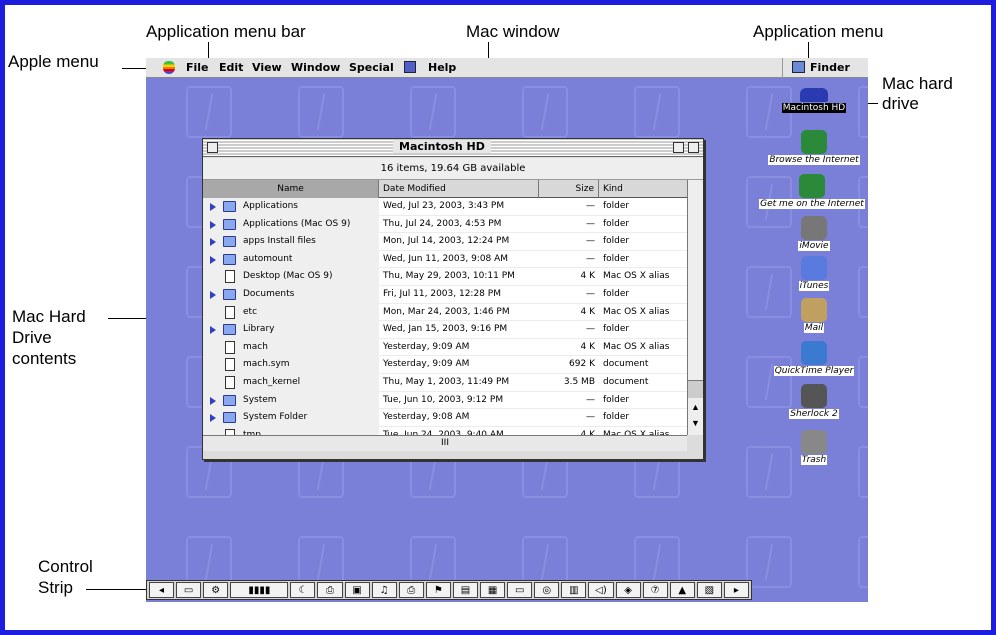  I want to click on control-strip-module: ◈, so click(628, 590).